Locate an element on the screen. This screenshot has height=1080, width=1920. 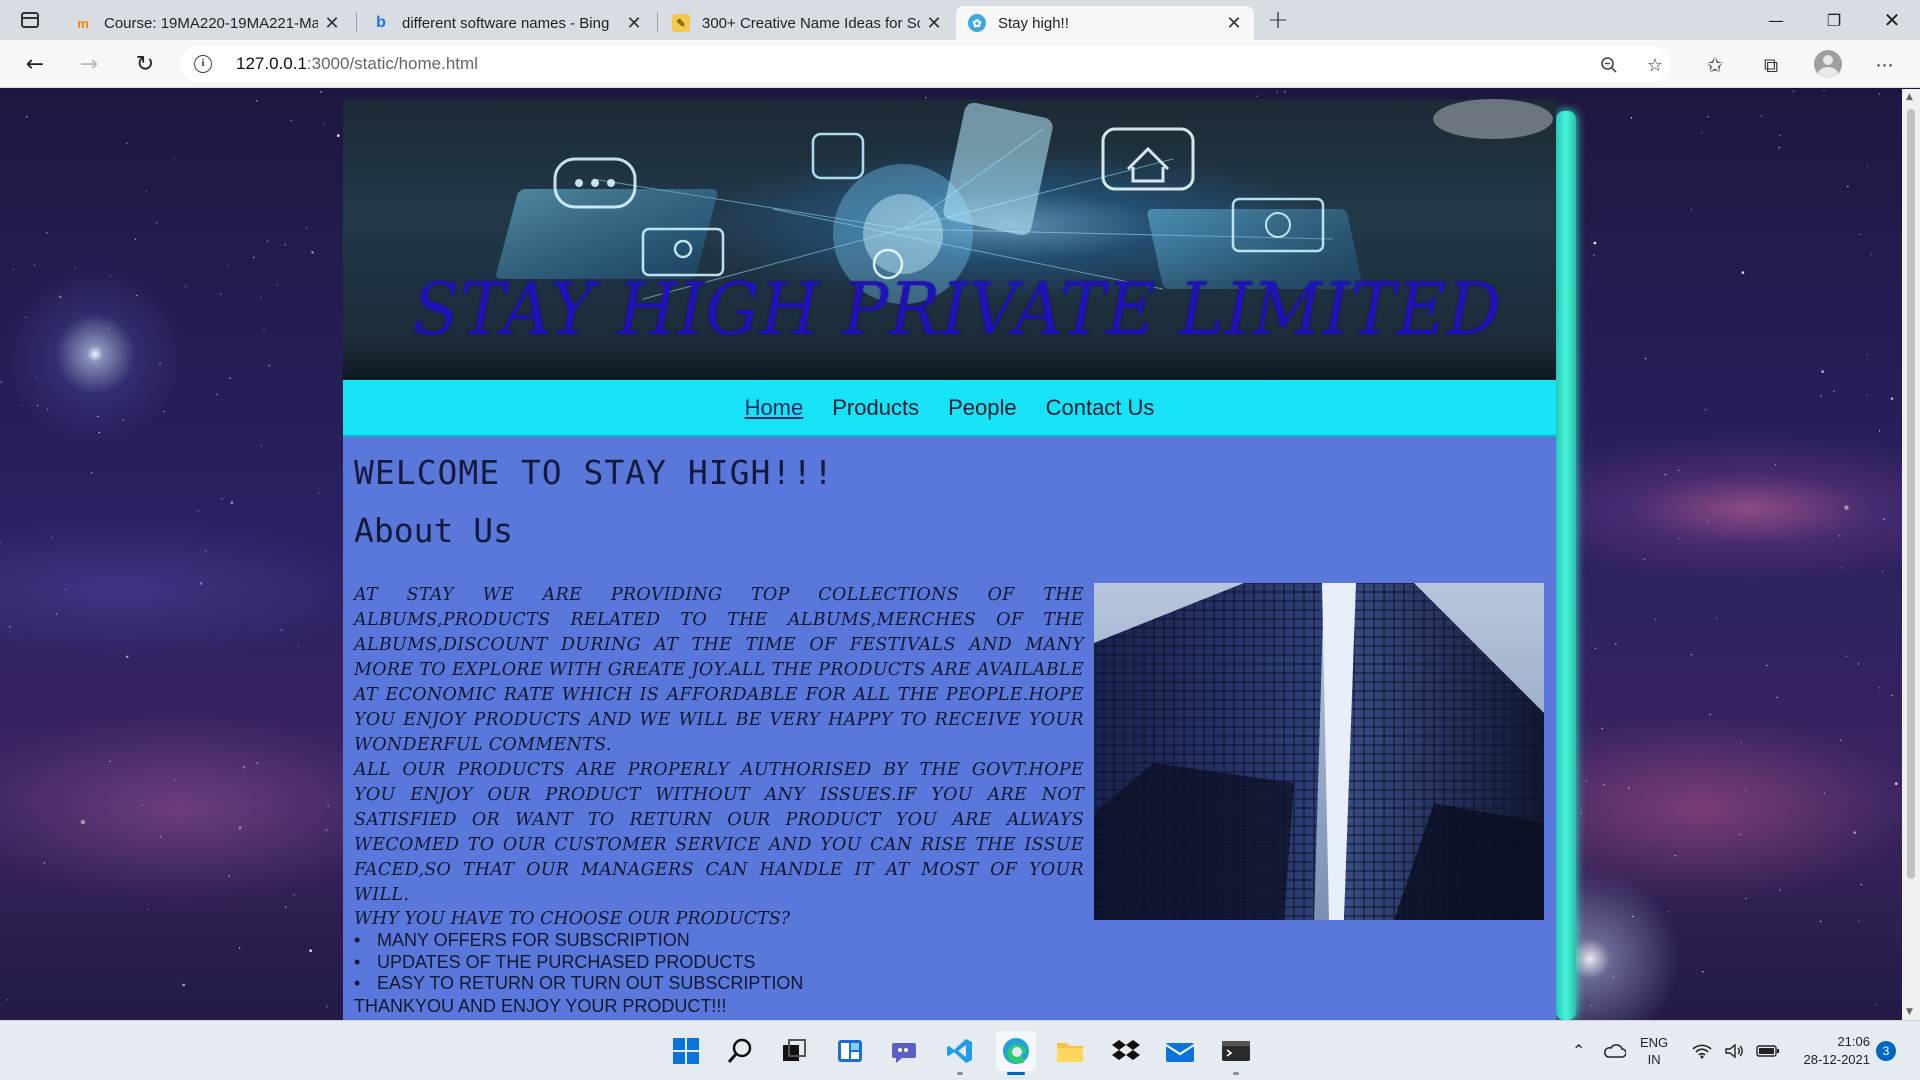
notification-badge: 3 is located at coordinates (1886, 1050).